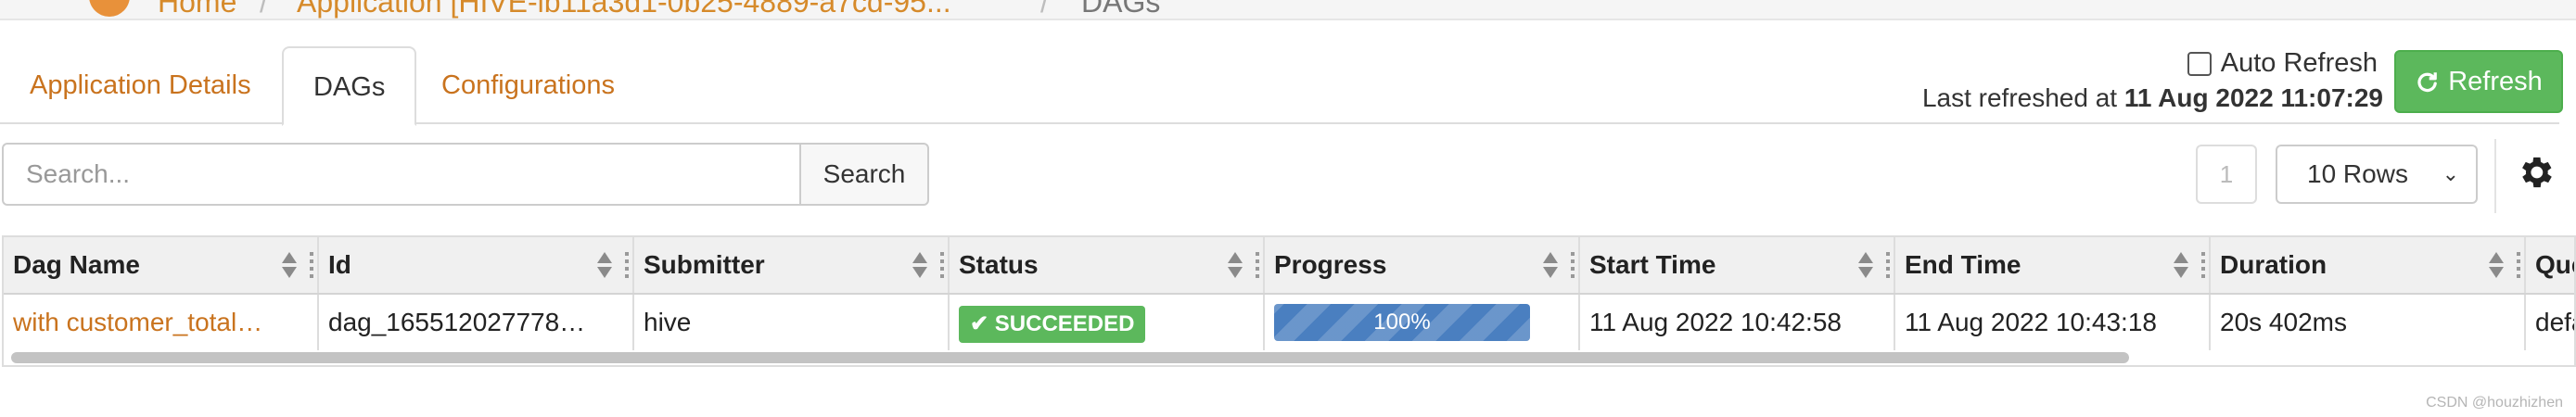  I want to click on toolbar-divider, so click(2495, 176).